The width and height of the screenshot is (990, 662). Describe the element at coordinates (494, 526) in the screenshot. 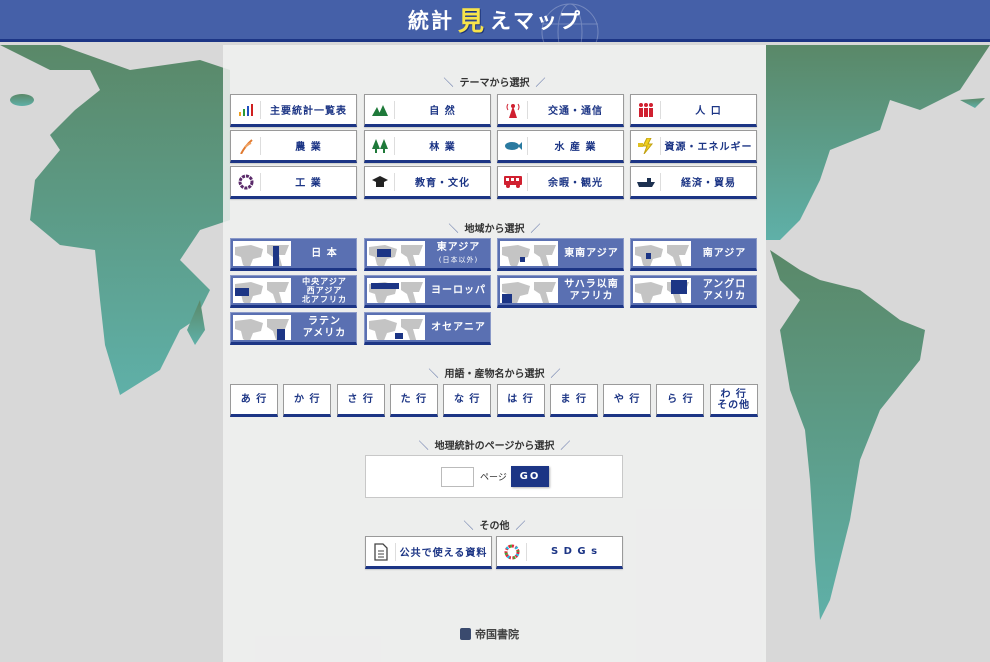

I see `section-title-other: ＼ その他／` at that location.